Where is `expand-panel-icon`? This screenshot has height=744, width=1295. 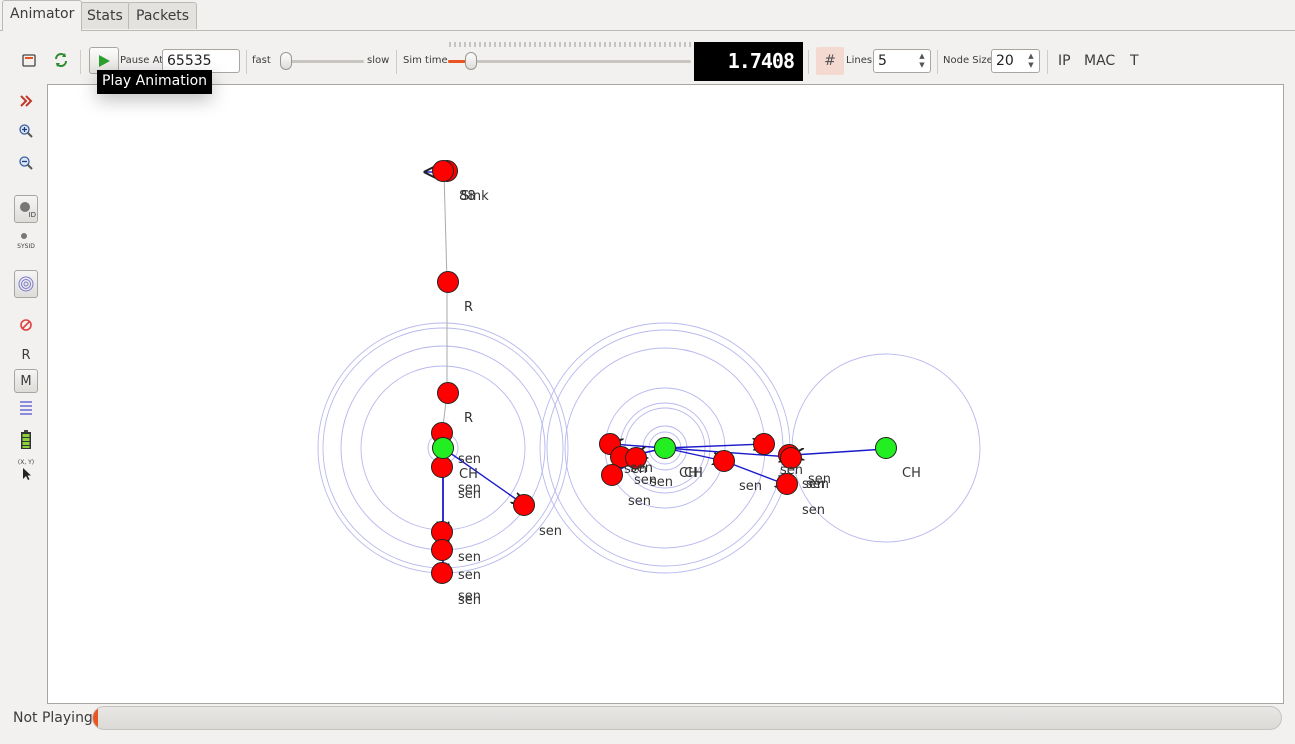 expand-panel-icon is located at coordinates (26, 101).